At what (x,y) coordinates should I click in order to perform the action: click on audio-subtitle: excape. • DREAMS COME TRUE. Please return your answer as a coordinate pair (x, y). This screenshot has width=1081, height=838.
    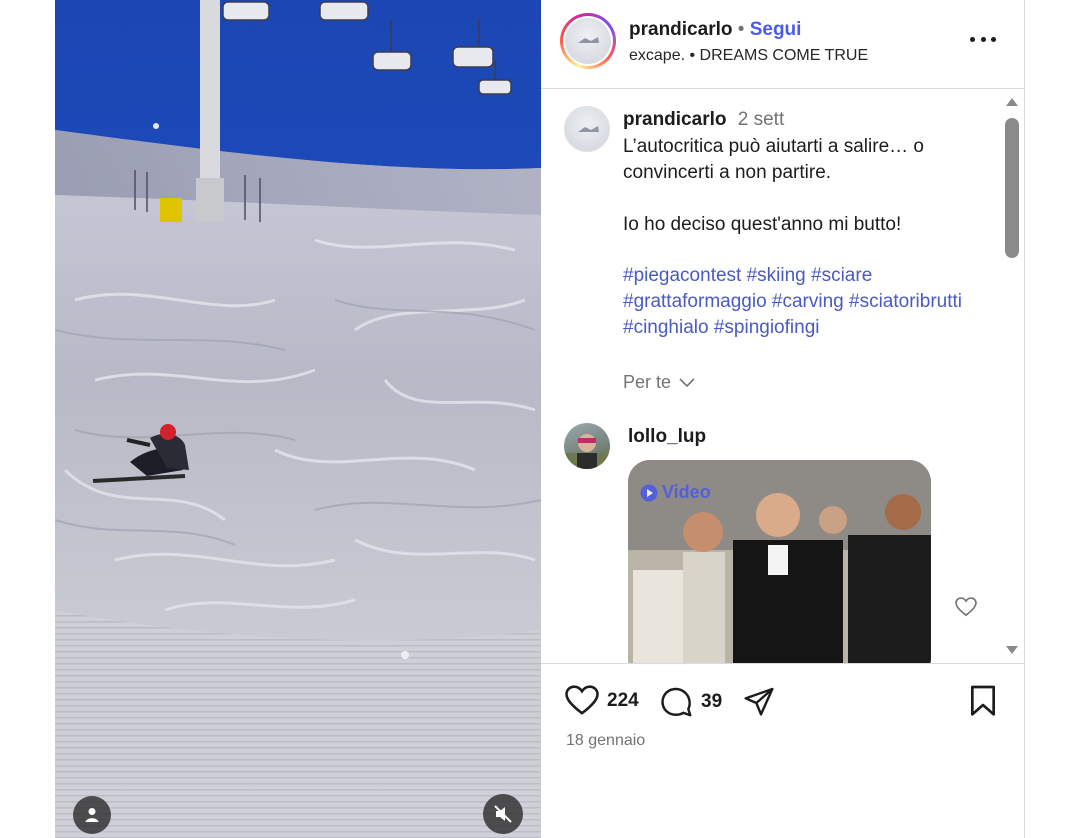
    Looking at the image, I should click on (748, 56).